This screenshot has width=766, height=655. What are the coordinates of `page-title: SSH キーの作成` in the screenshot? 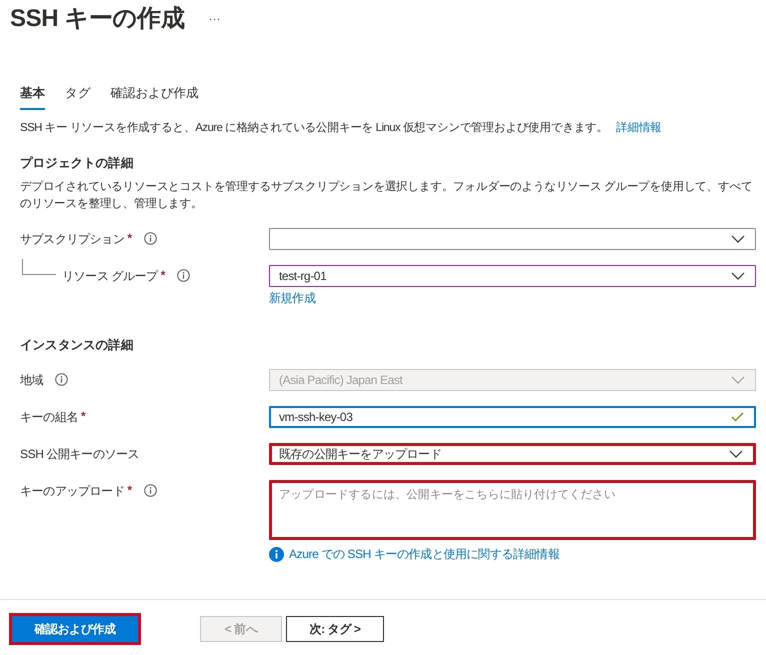 It's located at (97, 19).